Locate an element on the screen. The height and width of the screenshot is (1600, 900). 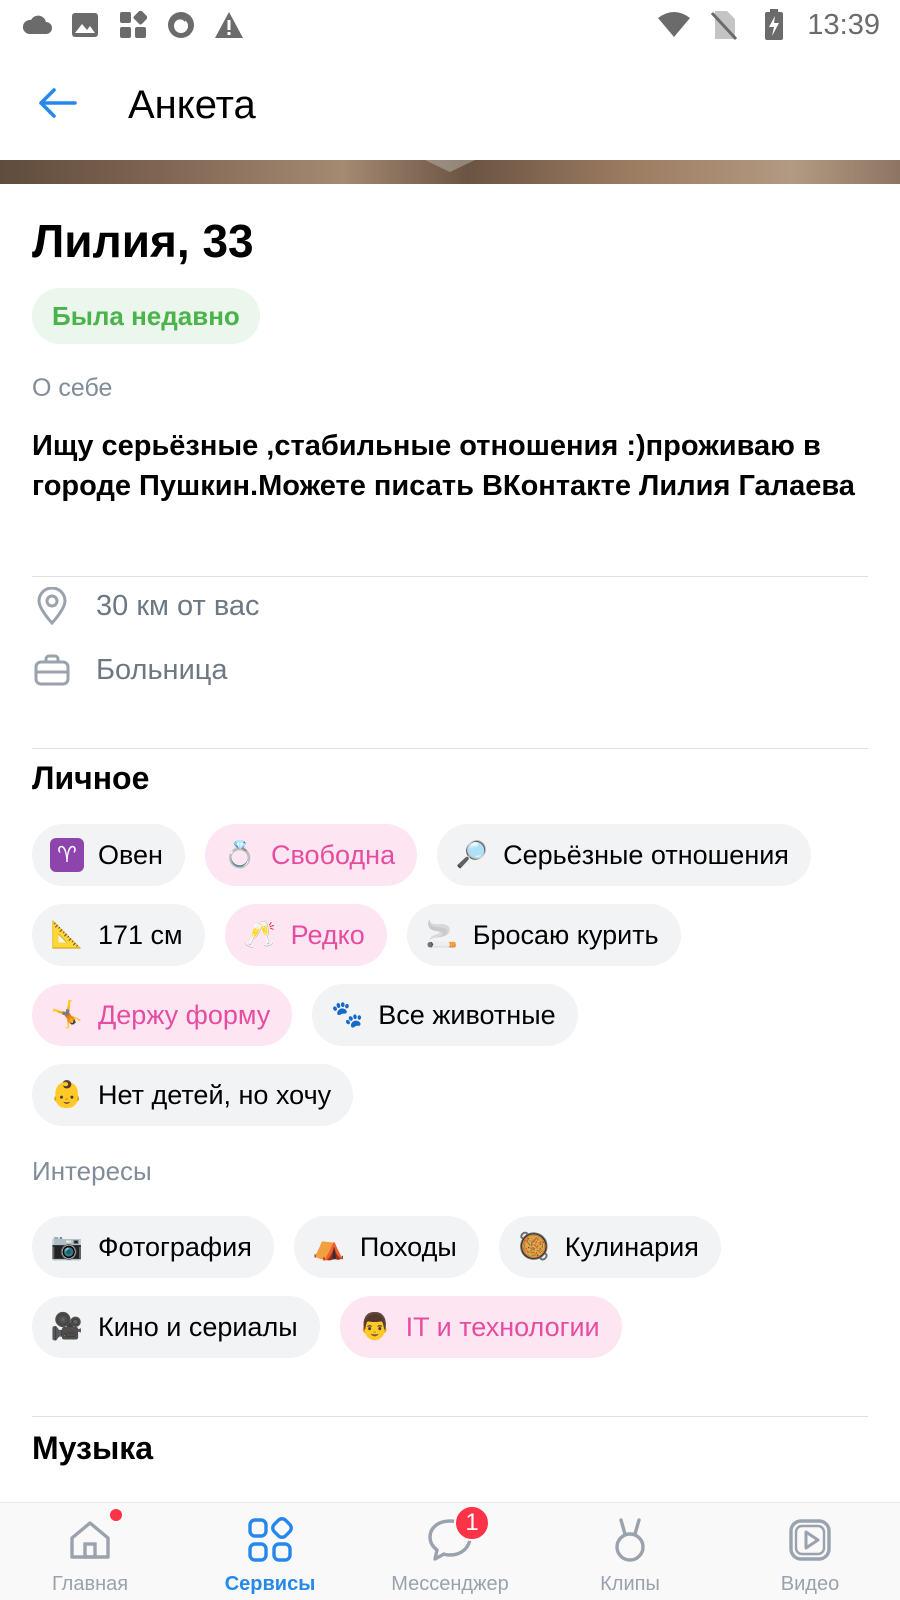
services-grid-icon is located at coordinates (270, 1540).